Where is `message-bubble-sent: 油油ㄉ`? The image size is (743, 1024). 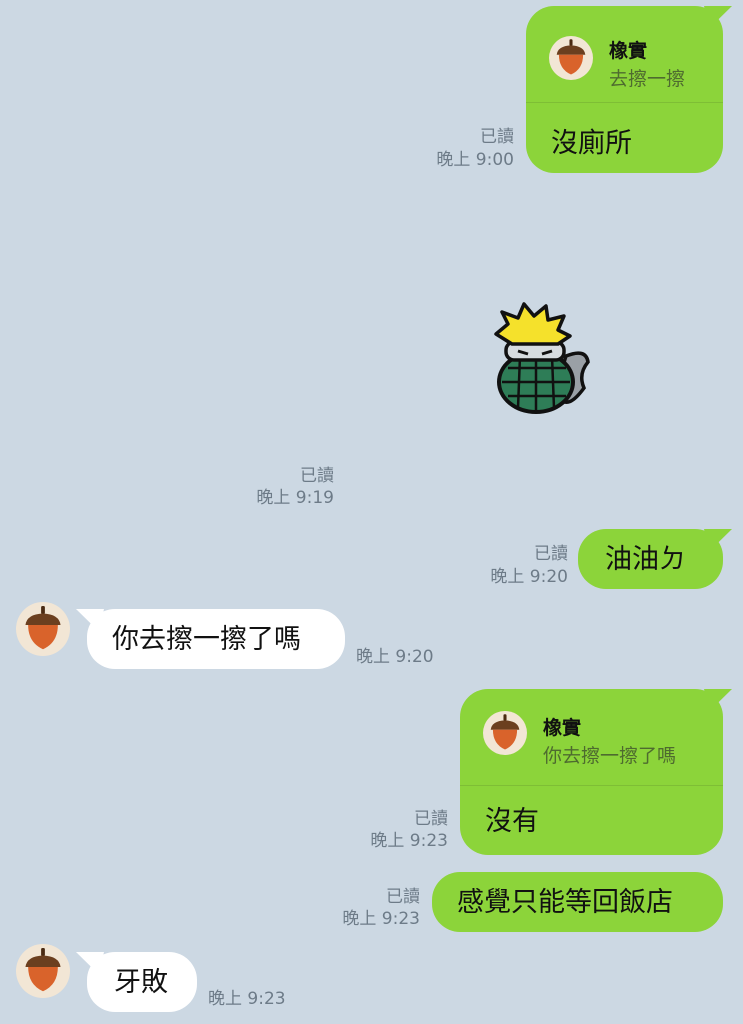 message-bubble-sent: 油油ㄉ is located at coordinates (650, 559).